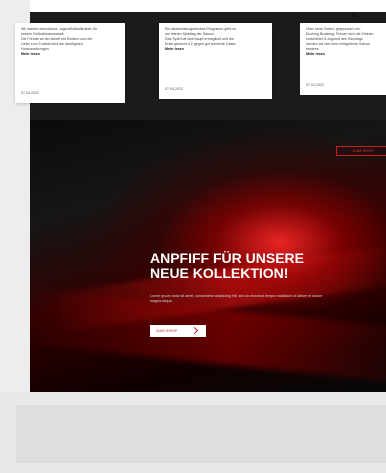  What do you see at coordinates (195, 331) in the screenshot?
I see `arrow-icon` at bounding box center [195, 331].